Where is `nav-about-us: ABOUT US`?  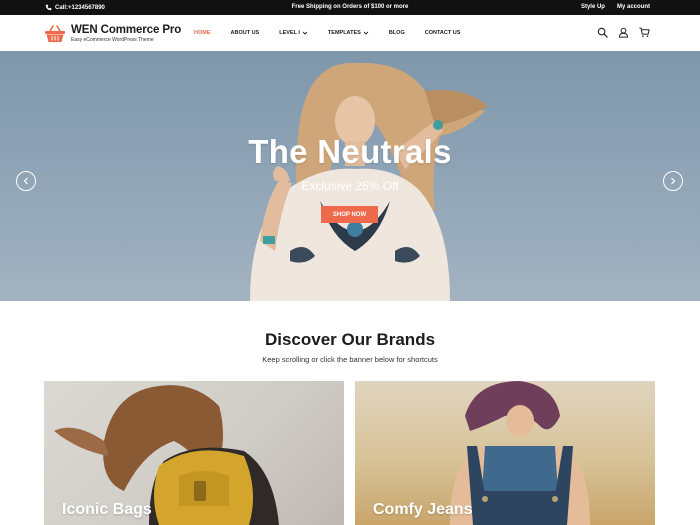
nav-about-us: ABOUT US is located at coordinates (245, 33).